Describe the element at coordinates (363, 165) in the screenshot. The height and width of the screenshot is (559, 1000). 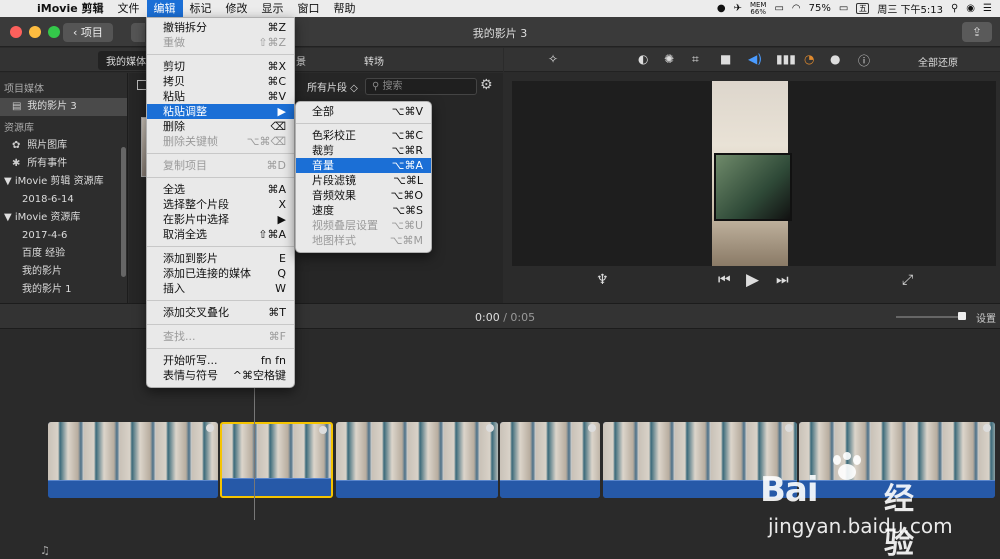
I see `paste-submenu-item: 音量 ⌥⌘A` at that location.